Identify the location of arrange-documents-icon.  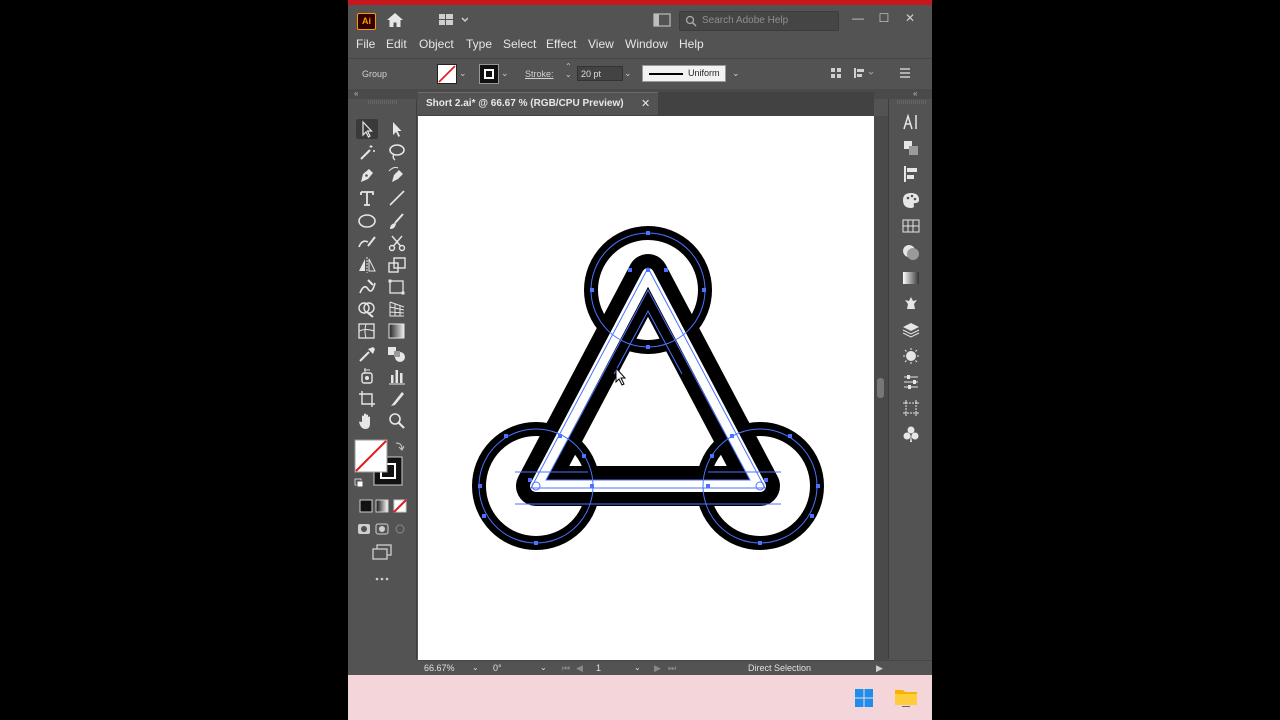
(662, 20).